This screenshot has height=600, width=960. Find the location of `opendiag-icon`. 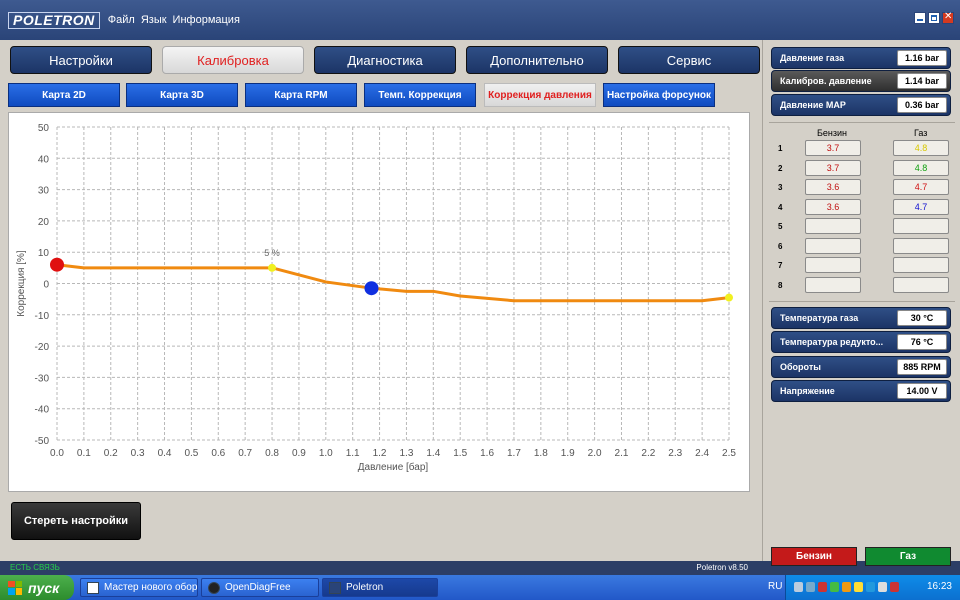

opendiag-icon is located at coordinates (214, 587).